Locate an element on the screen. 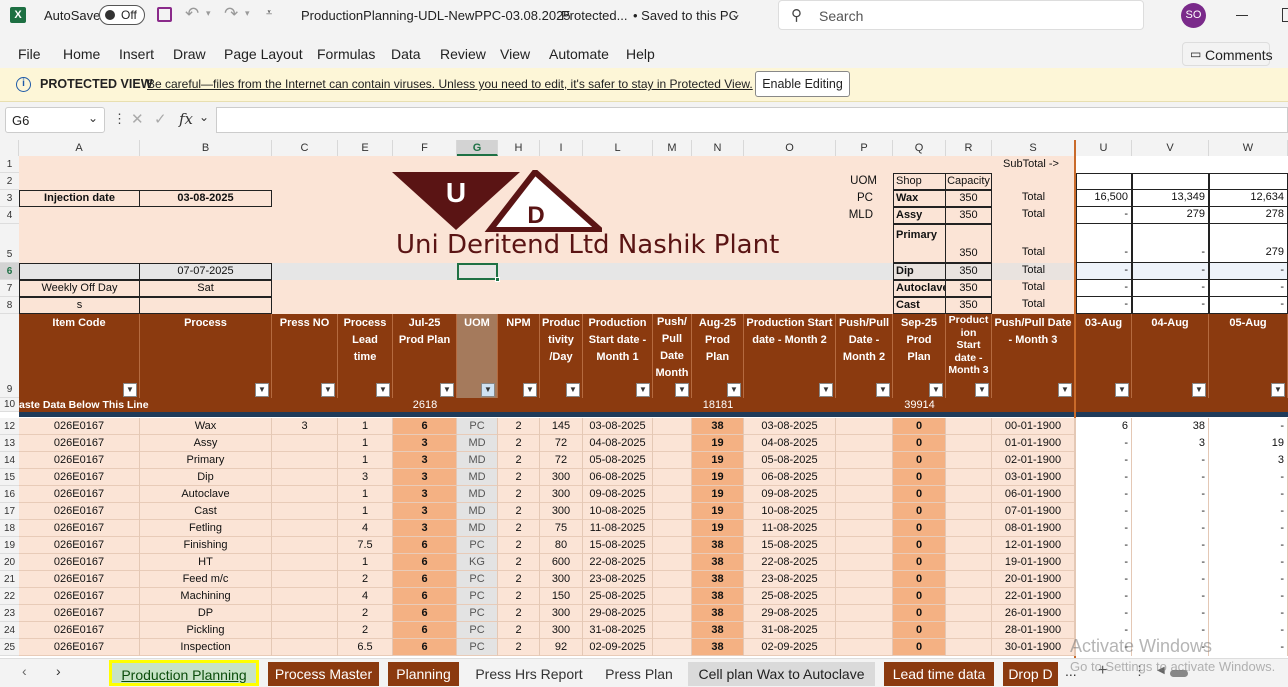 This screenshot has width=1288, height=687. customize-toolbar-icon: ⩡ is located at coordinates (269, 13).